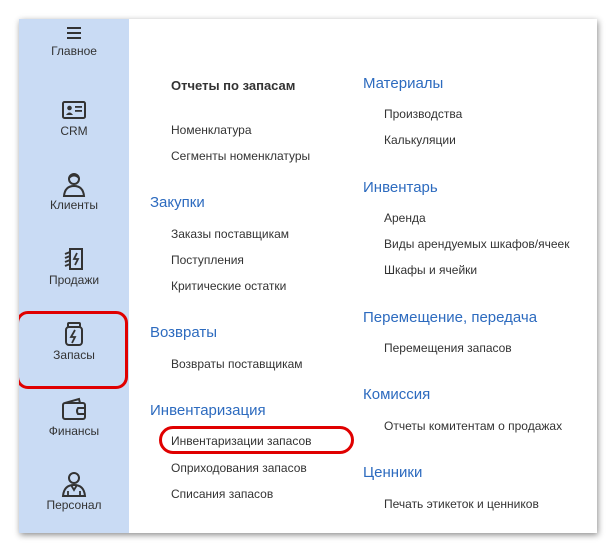  What do you see at coordinates (228, 286) in the screenshot?
I see `link-critical-stock: Критические остатки` at bounding box center [228, 286].